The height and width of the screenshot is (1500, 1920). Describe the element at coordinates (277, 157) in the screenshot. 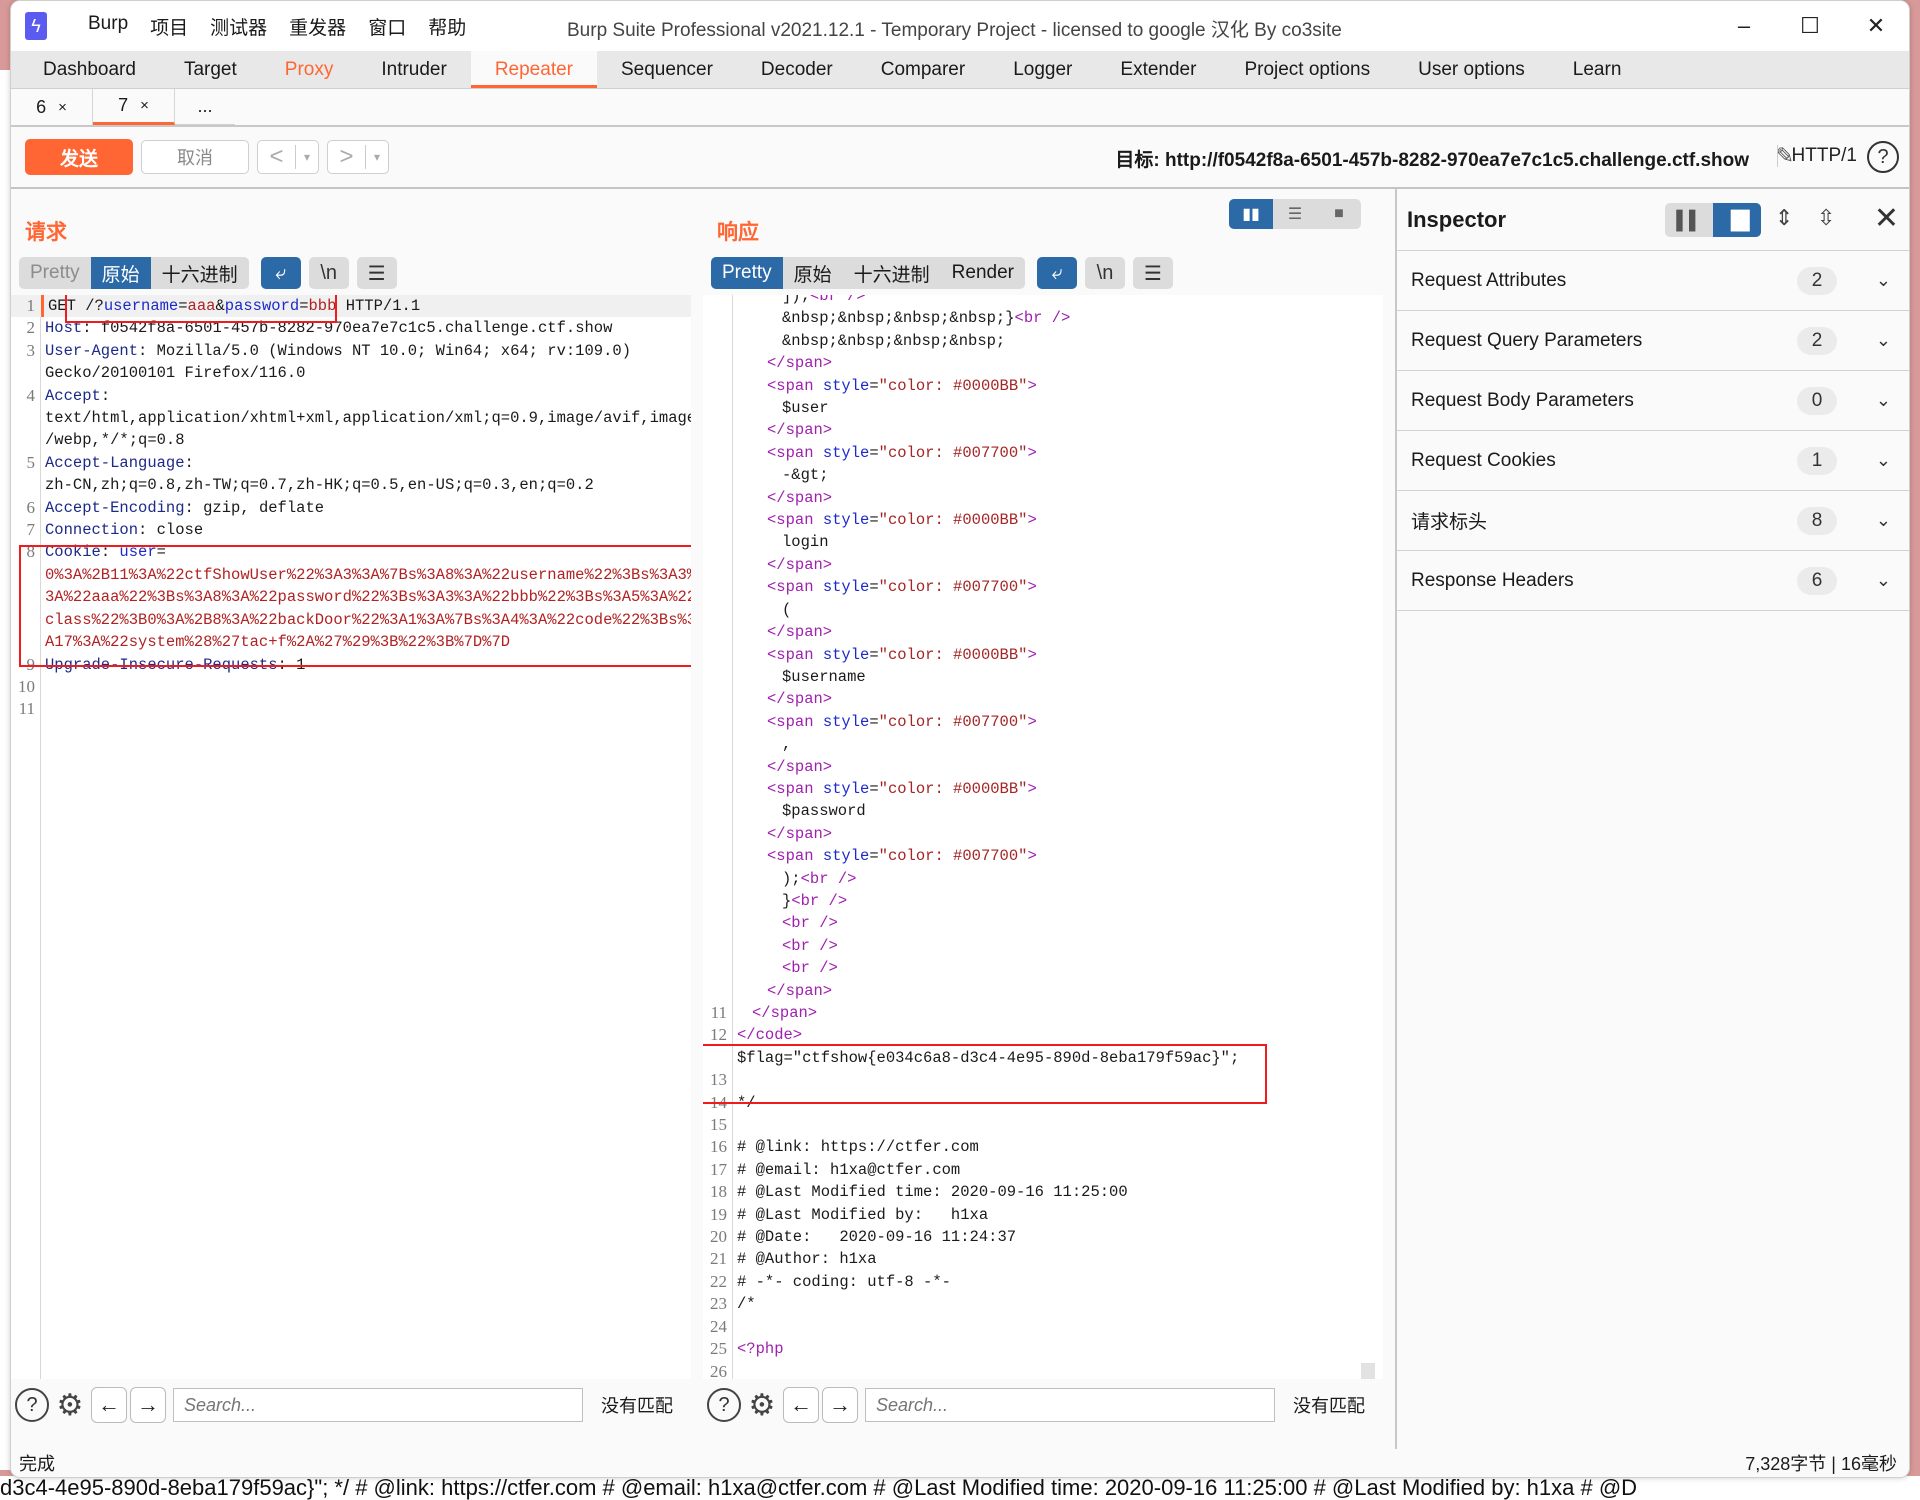

I see `chevron-left-icon: <` at that location.